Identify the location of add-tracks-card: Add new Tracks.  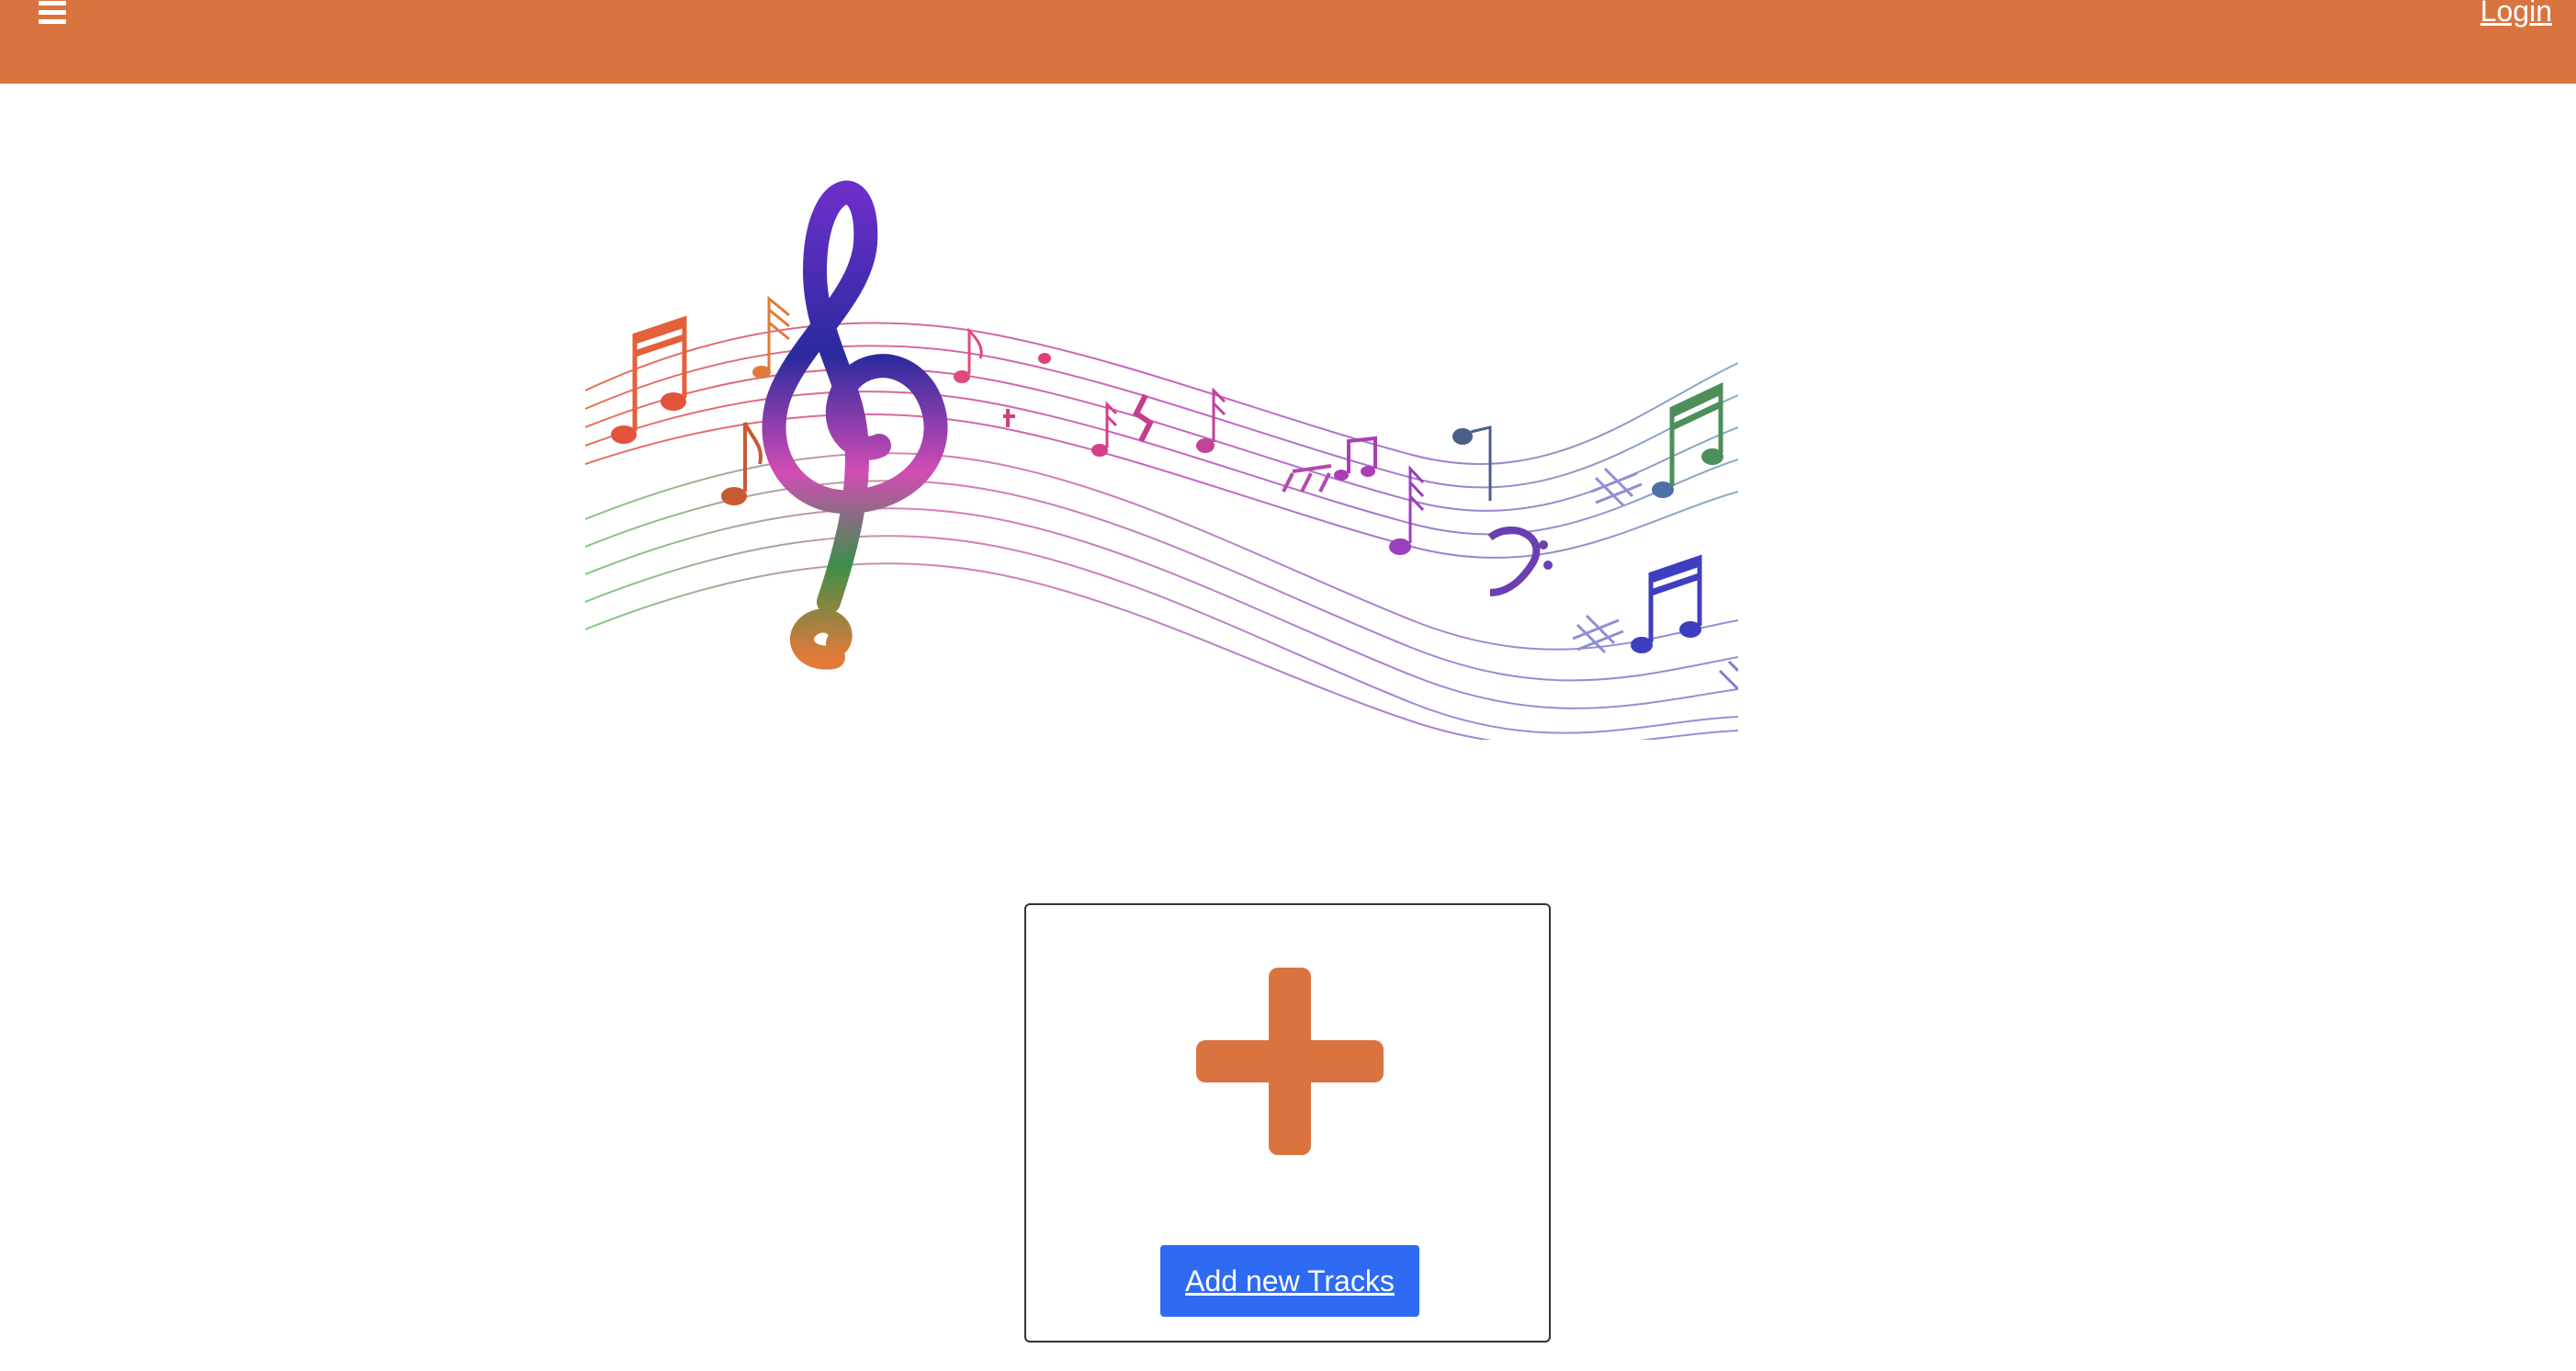
(1287, 1123).